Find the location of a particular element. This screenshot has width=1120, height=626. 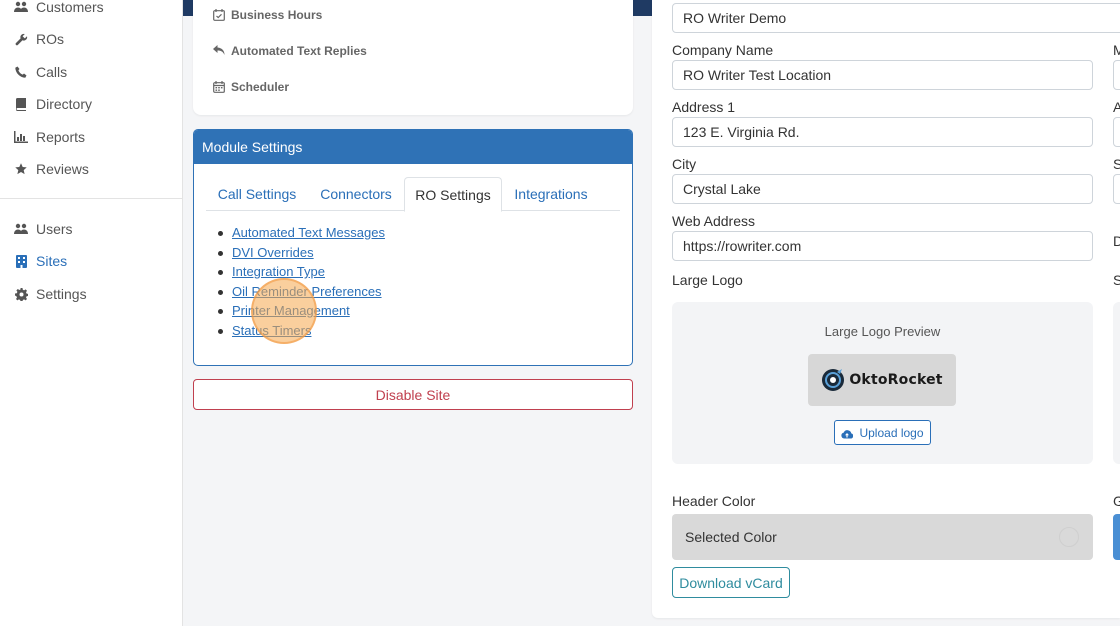

tab-integrations: Integrations is located at coordinates (551, 194).